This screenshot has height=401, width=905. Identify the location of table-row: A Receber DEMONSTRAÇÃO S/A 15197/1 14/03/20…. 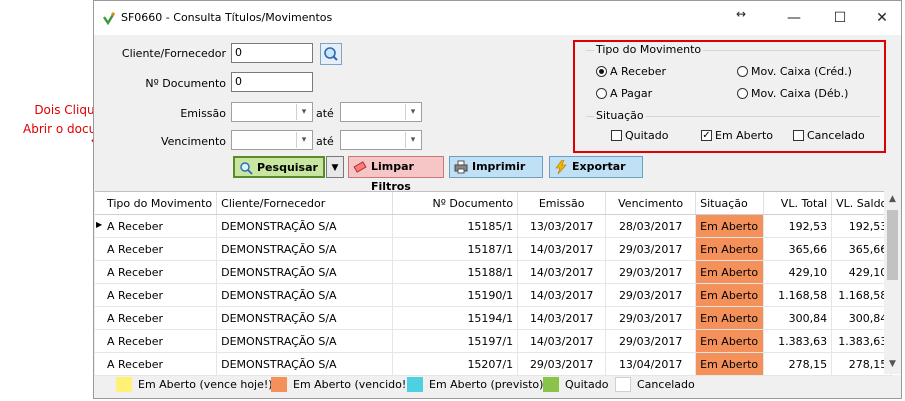
(494, 341).